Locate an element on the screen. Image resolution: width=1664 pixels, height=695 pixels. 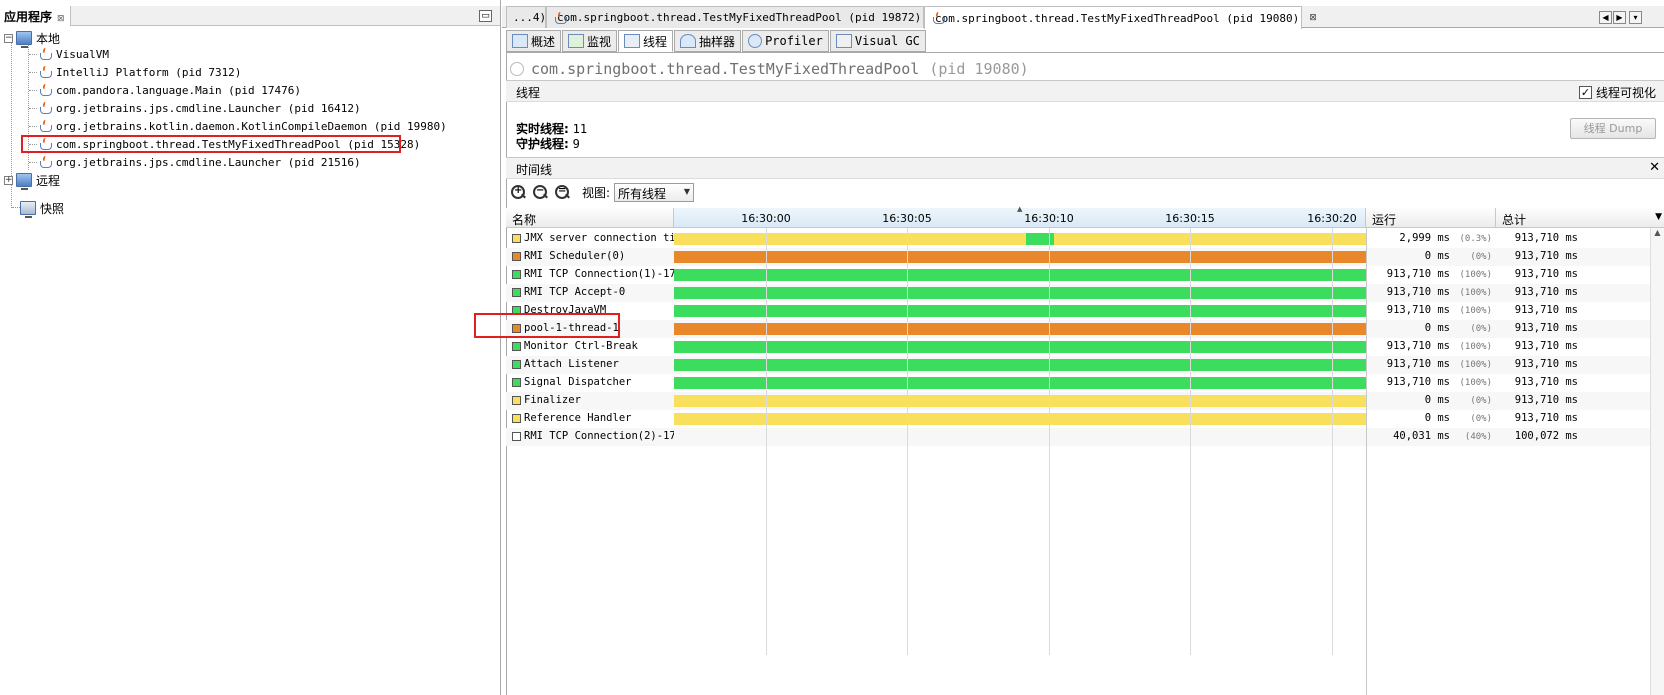
tab-label: 抽样器 is located at coordinates (717, 41).